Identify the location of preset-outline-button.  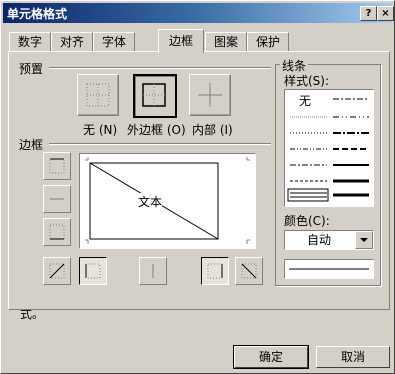
(155, 96).